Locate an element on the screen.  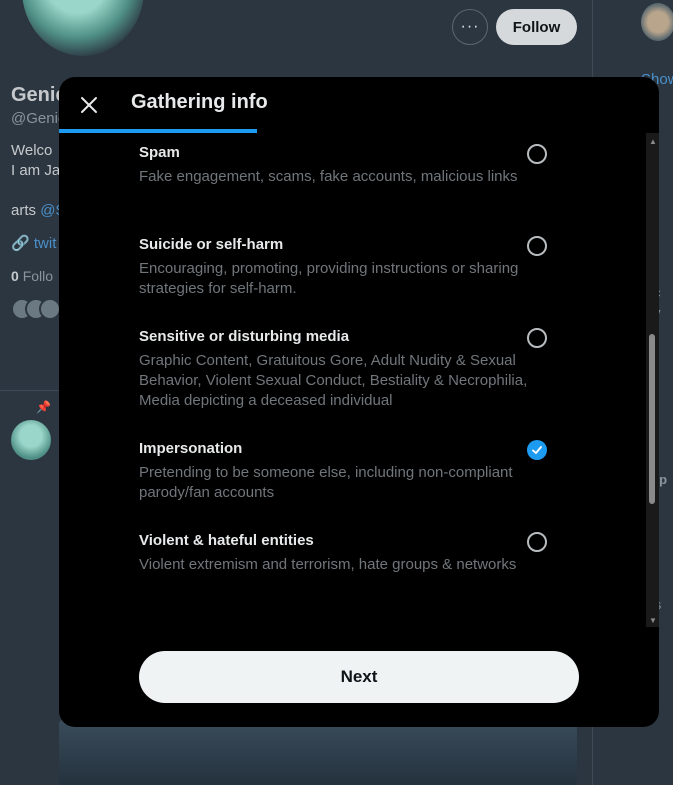
scrollbar: ▲ ▼ is located at coordinates (652, 380).